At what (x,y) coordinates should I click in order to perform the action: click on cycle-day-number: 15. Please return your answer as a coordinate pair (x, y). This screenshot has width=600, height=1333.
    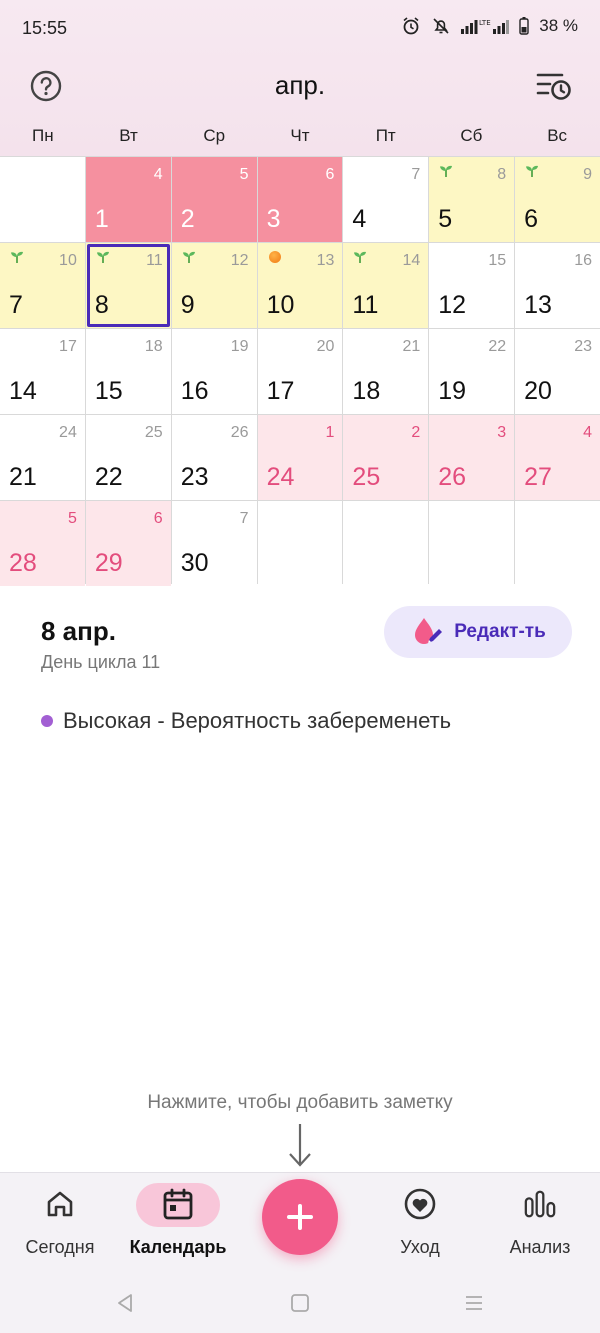
    Looking at the image, I should click on (497, 260).